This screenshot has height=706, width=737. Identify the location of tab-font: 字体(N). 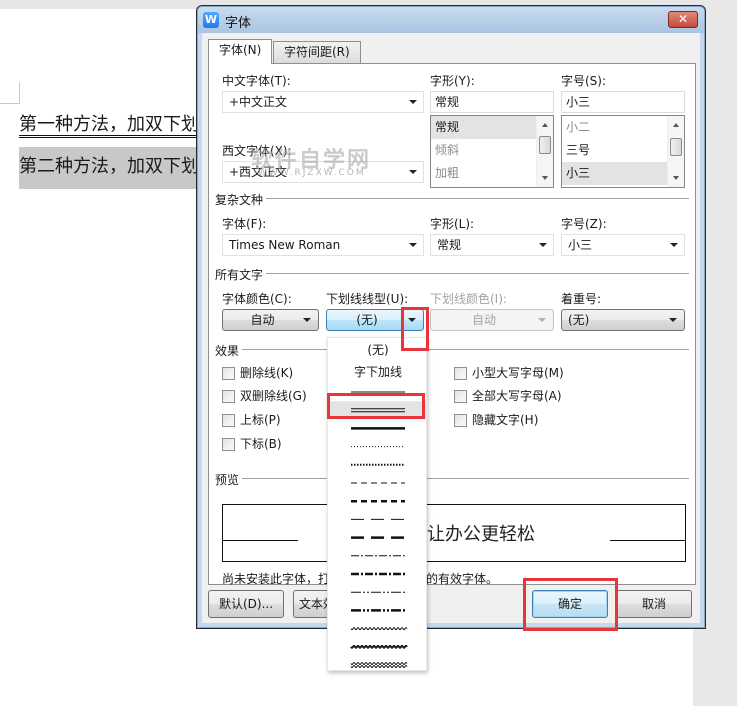
(240, 51).